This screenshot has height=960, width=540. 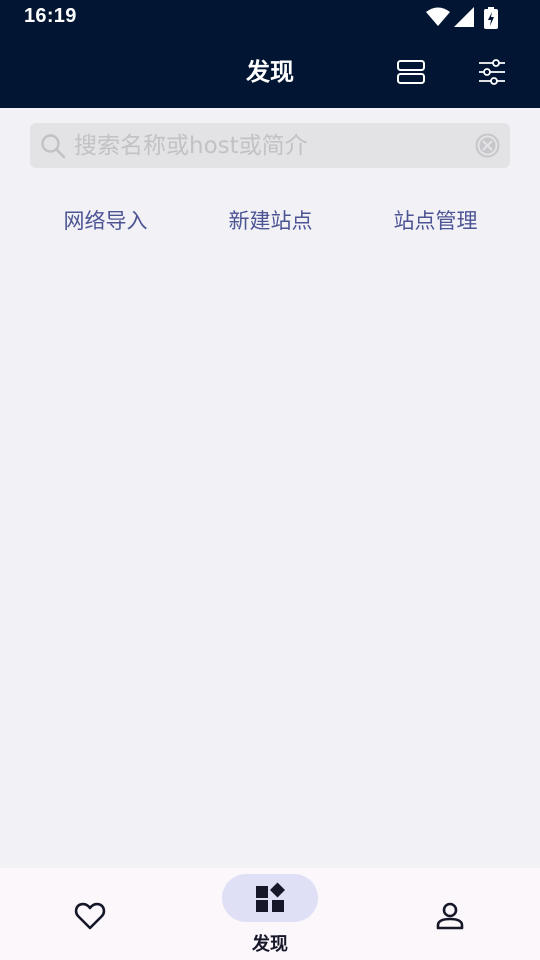 I want to click on bottom-nav: 发现, so click(x=270, y=914).